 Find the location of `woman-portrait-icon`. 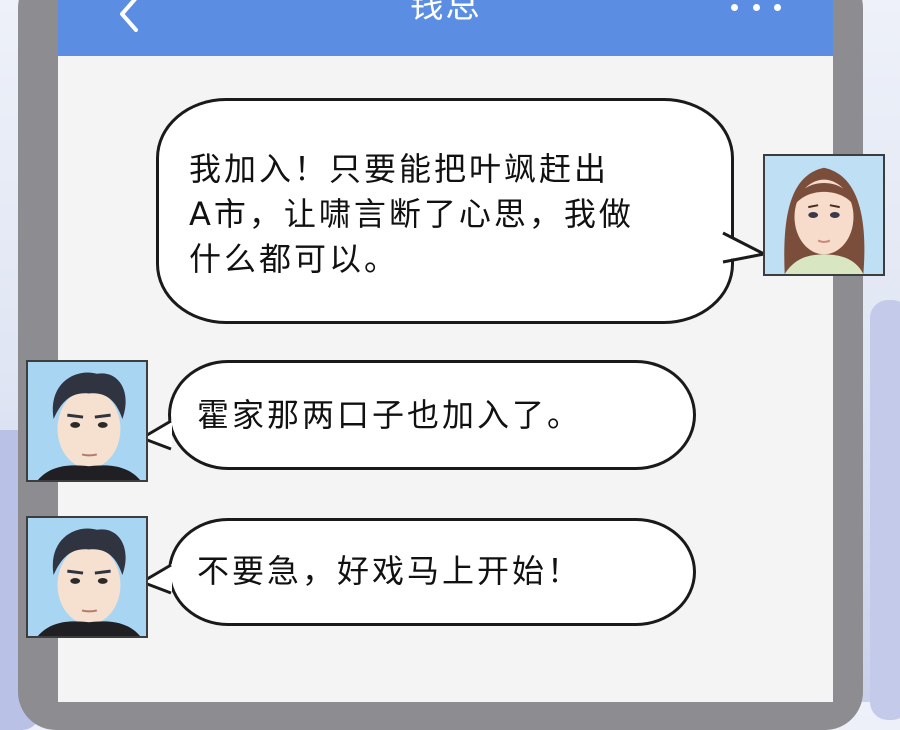

woman-portrait-icon is located at coordinates (824, 215).